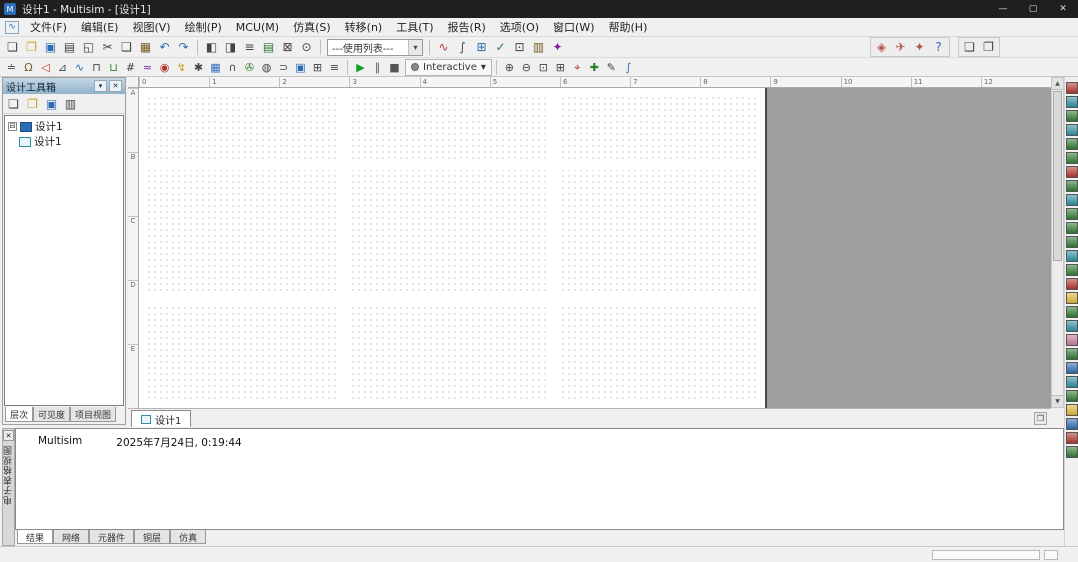 The height and width of the screenshot is (562, 1078). What do you see at coordinates (538, 47) in the screenshot?
I see `database-manager-icon: ▥` at bounding box center [538, 47].